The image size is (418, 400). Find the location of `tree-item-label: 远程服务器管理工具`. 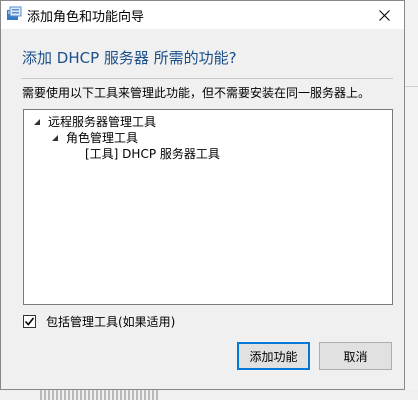

tree-item-label: 远程服务器管理工具 is located at coordinates (102, 122).